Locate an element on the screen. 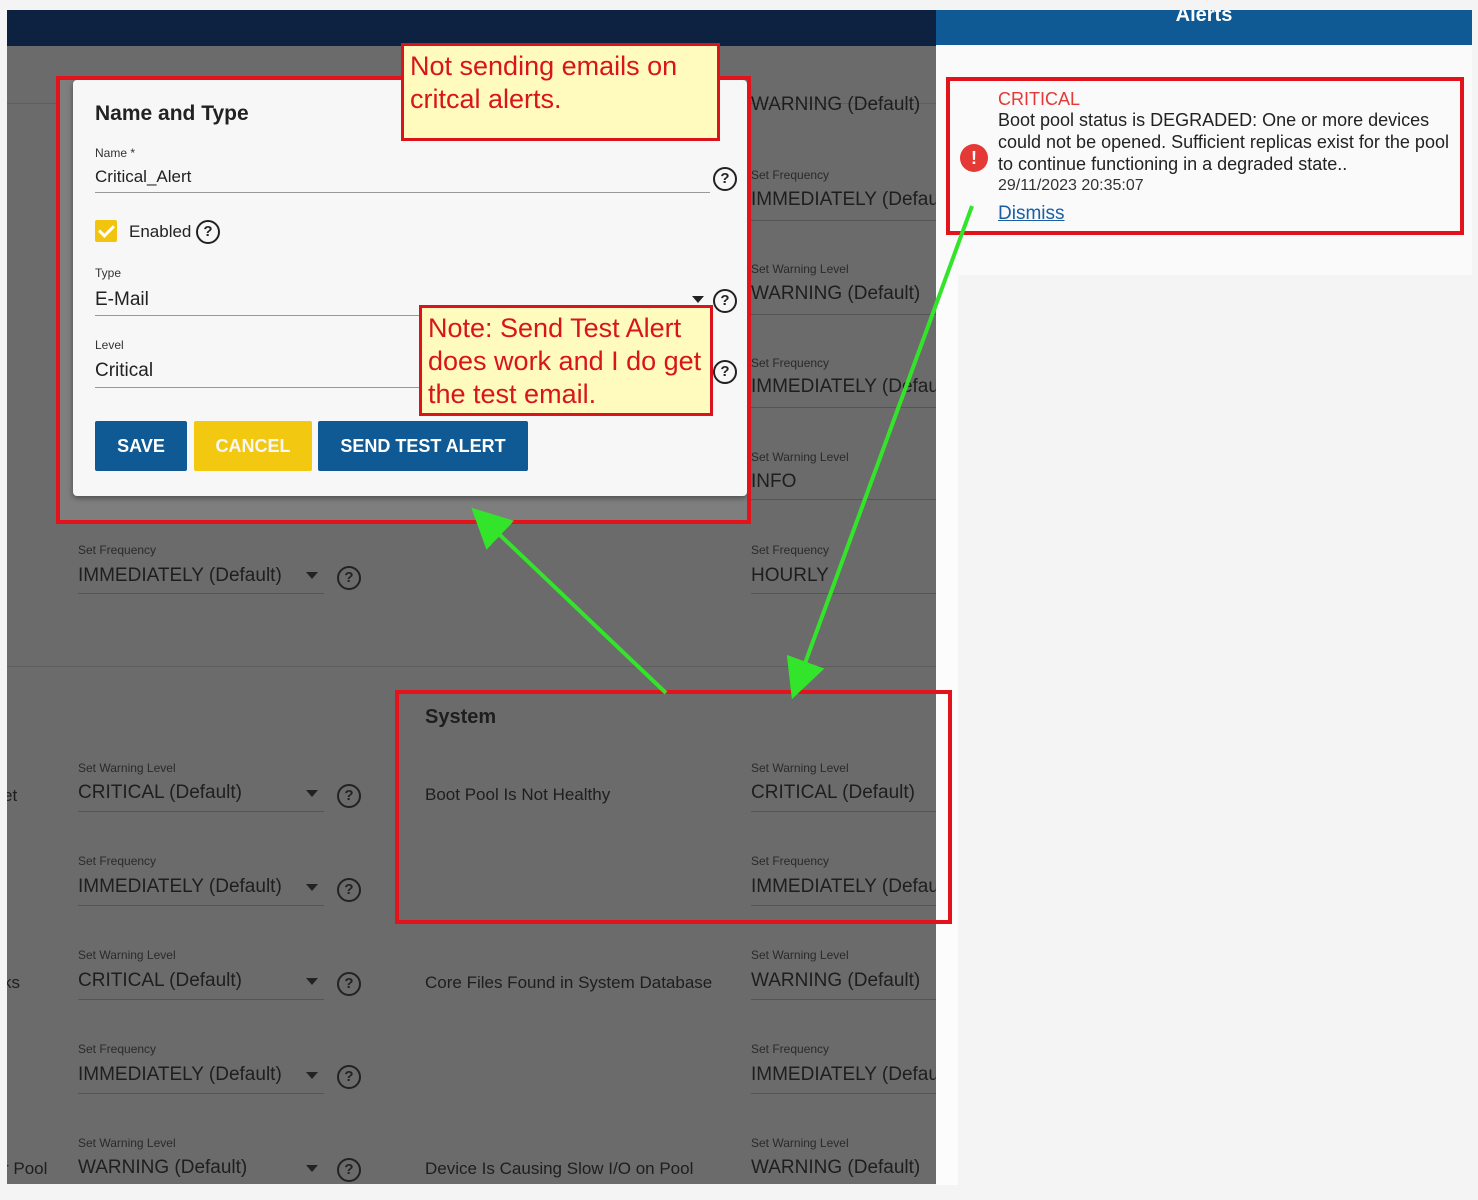  annotation-note-emails: Not sending emails on critcal alerts. is located at coordinates (560, 92).